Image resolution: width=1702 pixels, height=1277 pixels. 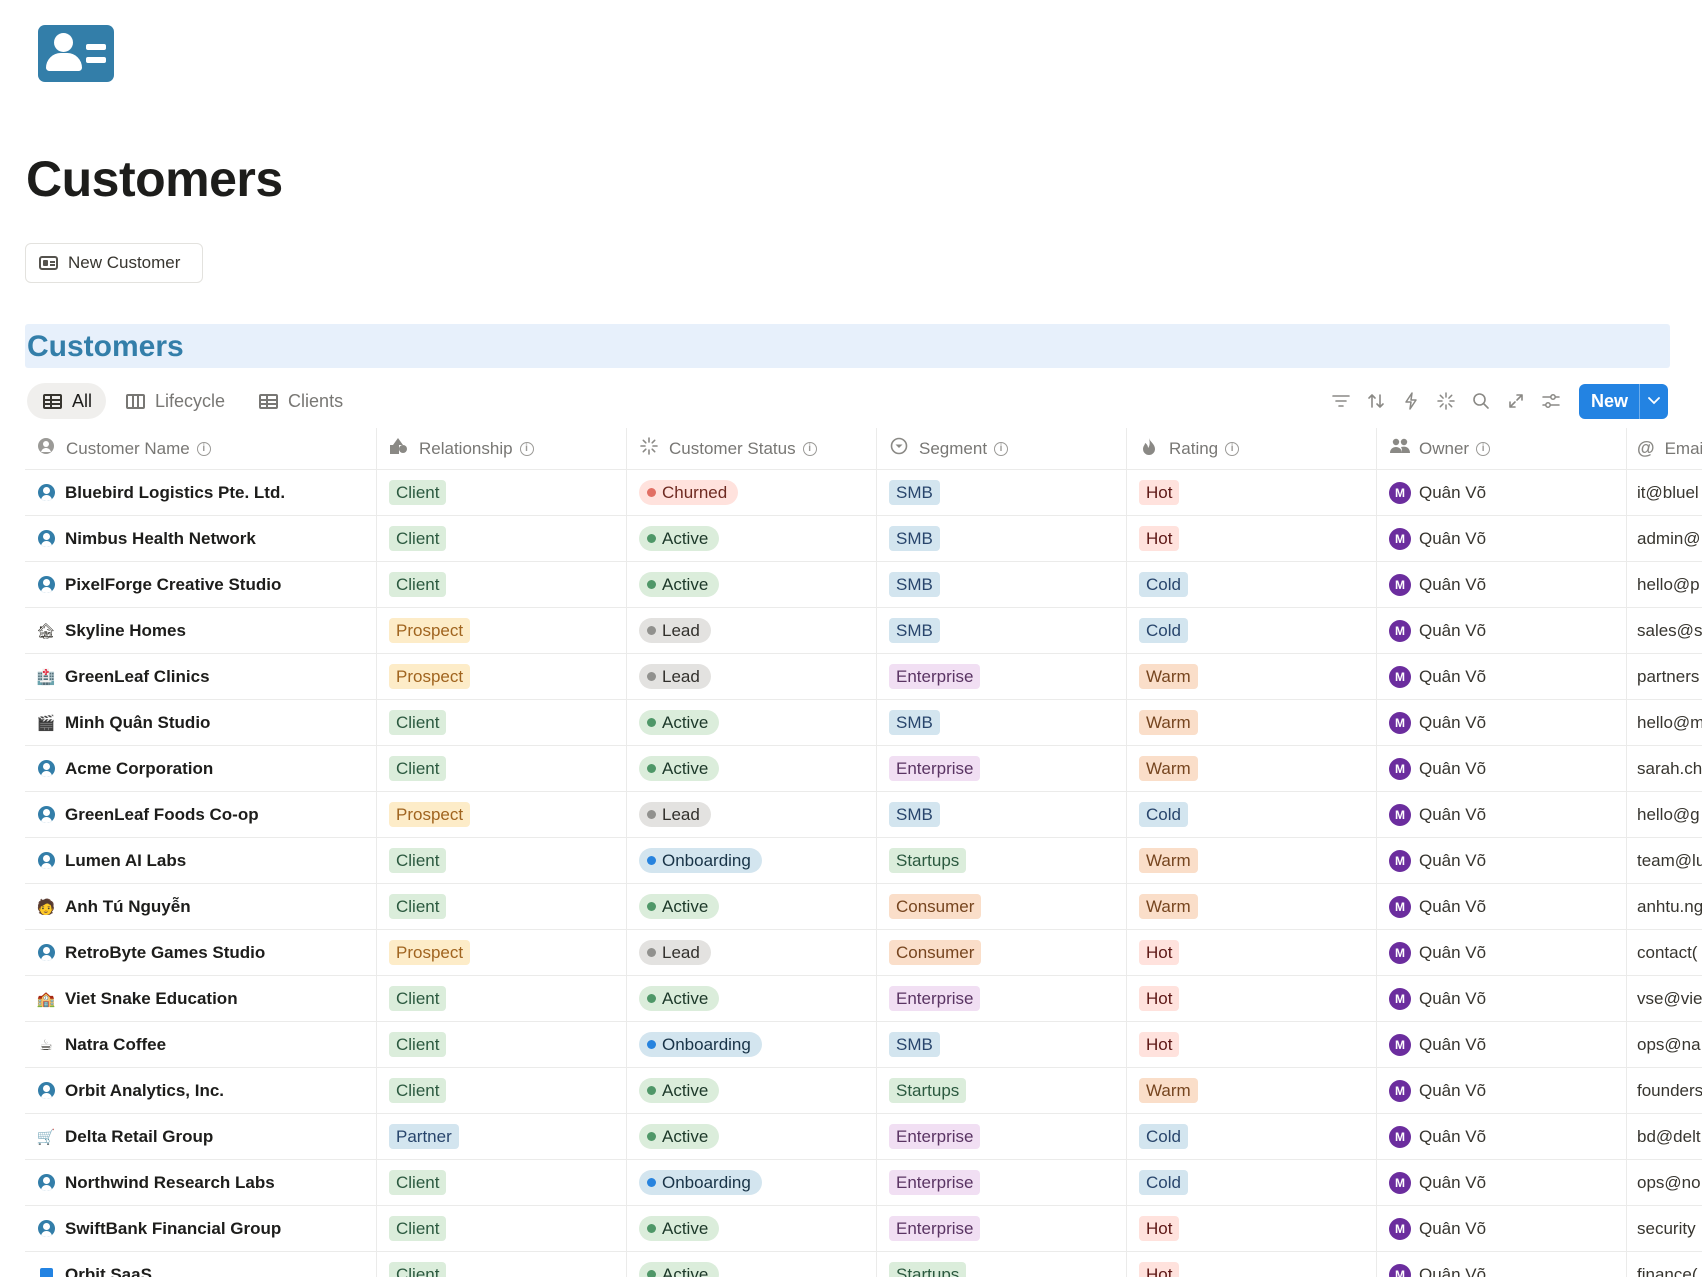 What do you see at coordinates (300, 401) in the screenshot?
I see `tab-clients: Clients` at bounding box center [300, 401].